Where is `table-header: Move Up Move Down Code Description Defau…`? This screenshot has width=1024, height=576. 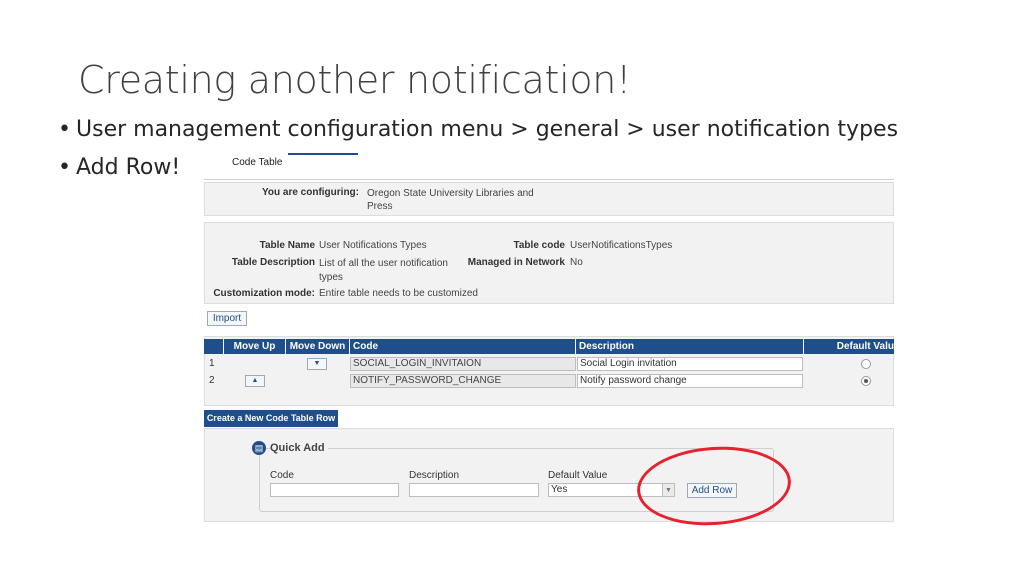
table-header: Move Up Move Down Code Description Defau… is located at coordinates (549, 346).